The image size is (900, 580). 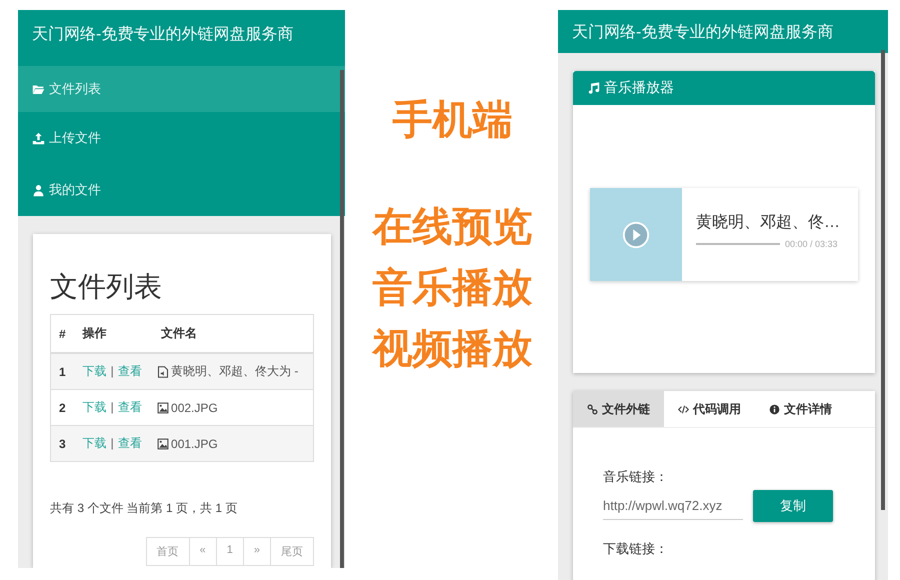 I want to click on card-title: 音乐播放器, so click(x=639, y=88).